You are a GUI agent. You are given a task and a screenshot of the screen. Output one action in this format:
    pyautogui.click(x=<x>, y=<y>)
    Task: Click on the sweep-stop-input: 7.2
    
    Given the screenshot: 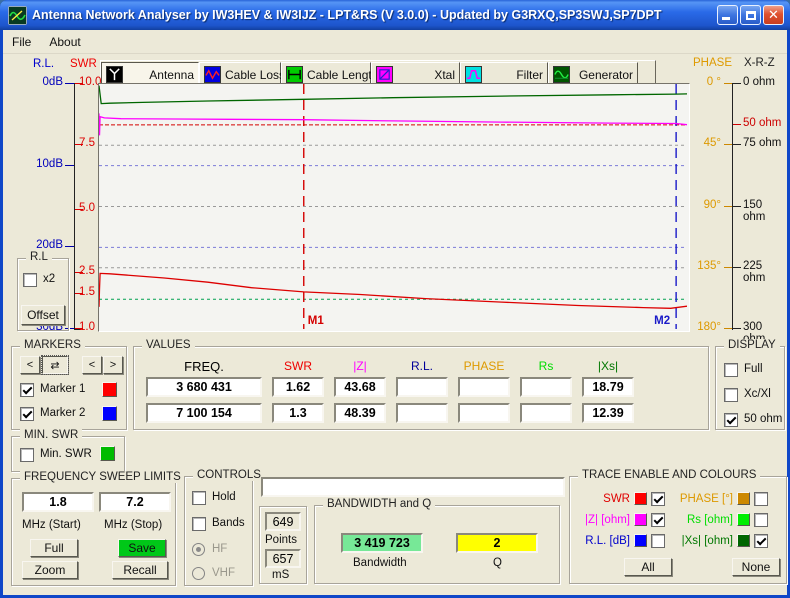 What is the action you would take?
    pyautogui.click(x=135, y=502)
    